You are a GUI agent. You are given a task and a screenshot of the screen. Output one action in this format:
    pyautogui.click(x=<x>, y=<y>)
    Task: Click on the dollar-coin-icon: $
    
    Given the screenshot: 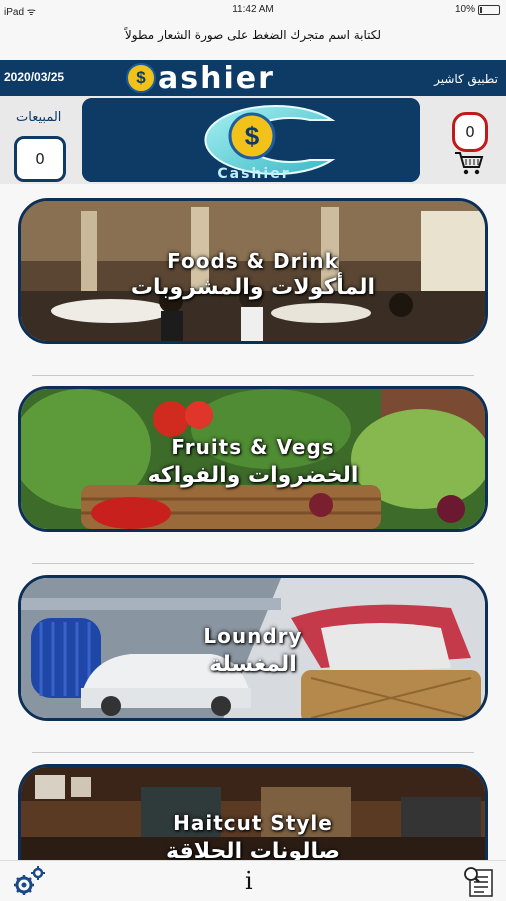 What is the action you would take?
    pyautogui.click(x=141, y=78)
    